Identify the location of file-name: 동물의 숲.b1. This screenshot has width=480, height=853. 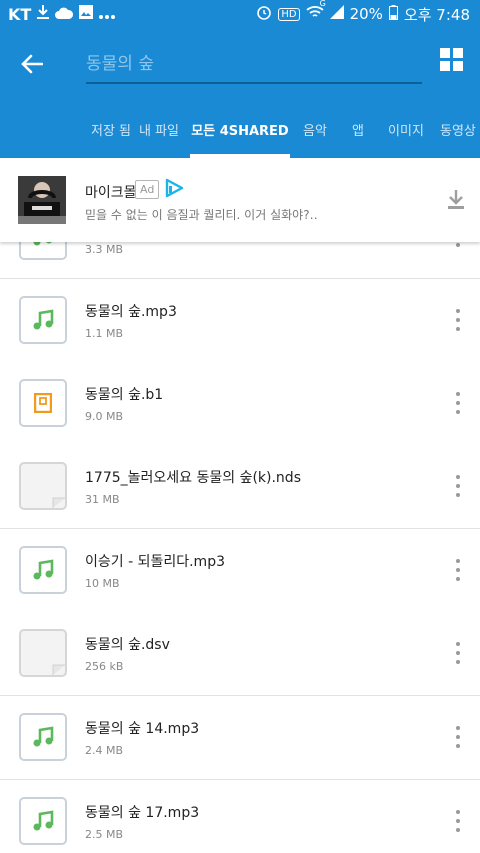
(124, 395).